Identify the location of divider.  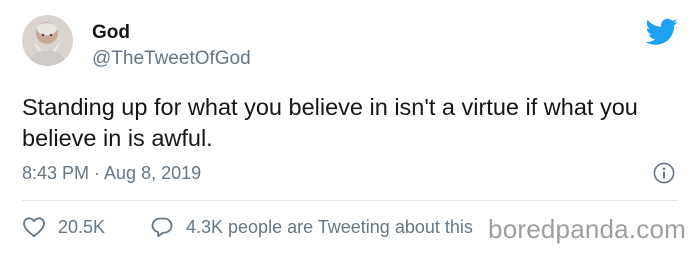
(350, 200).